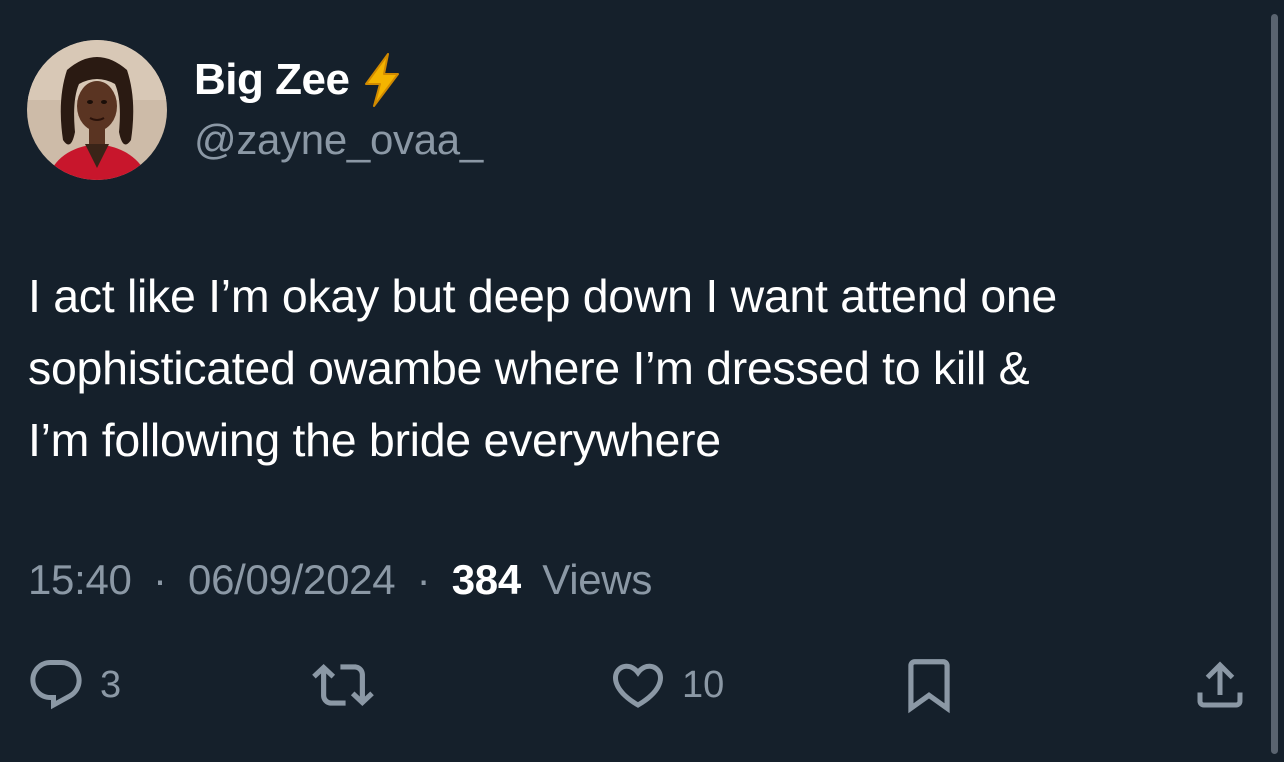 This screenshot has width=1284, height=762. What do you see at coordinates (382, 80) in the screenshot?
I see `lightning-bolt-icon` at bounding box center [382, 80].